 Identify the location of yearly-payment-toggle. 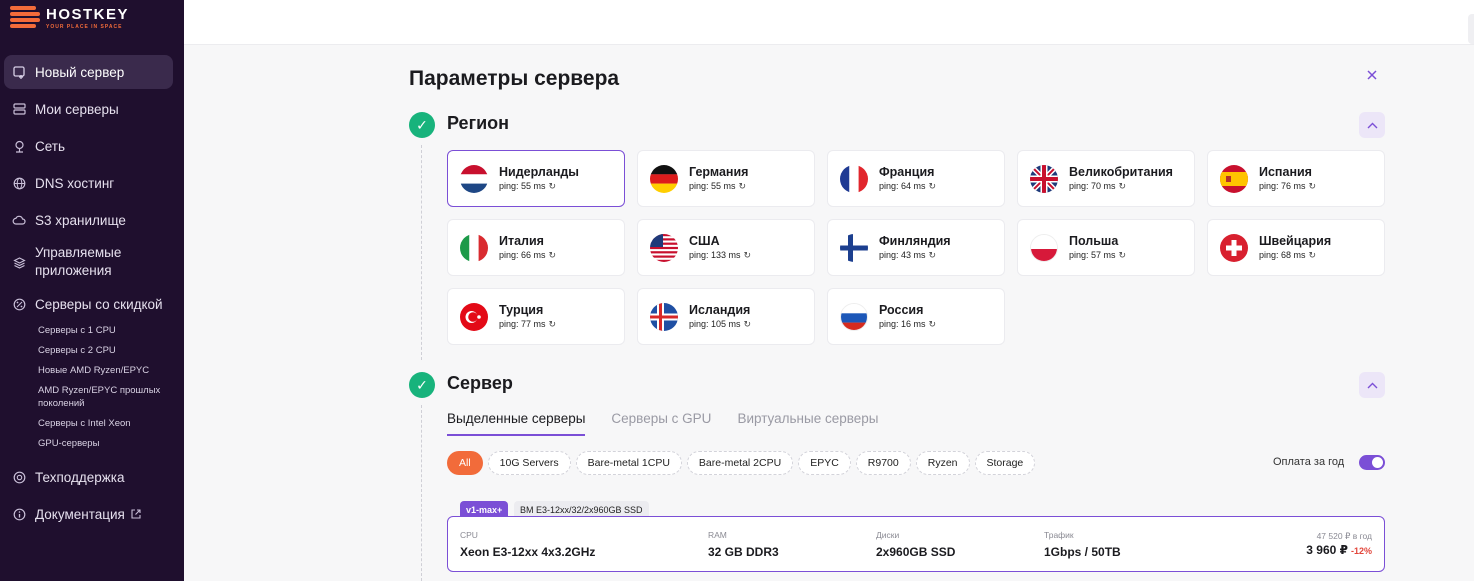
(1372, 462).